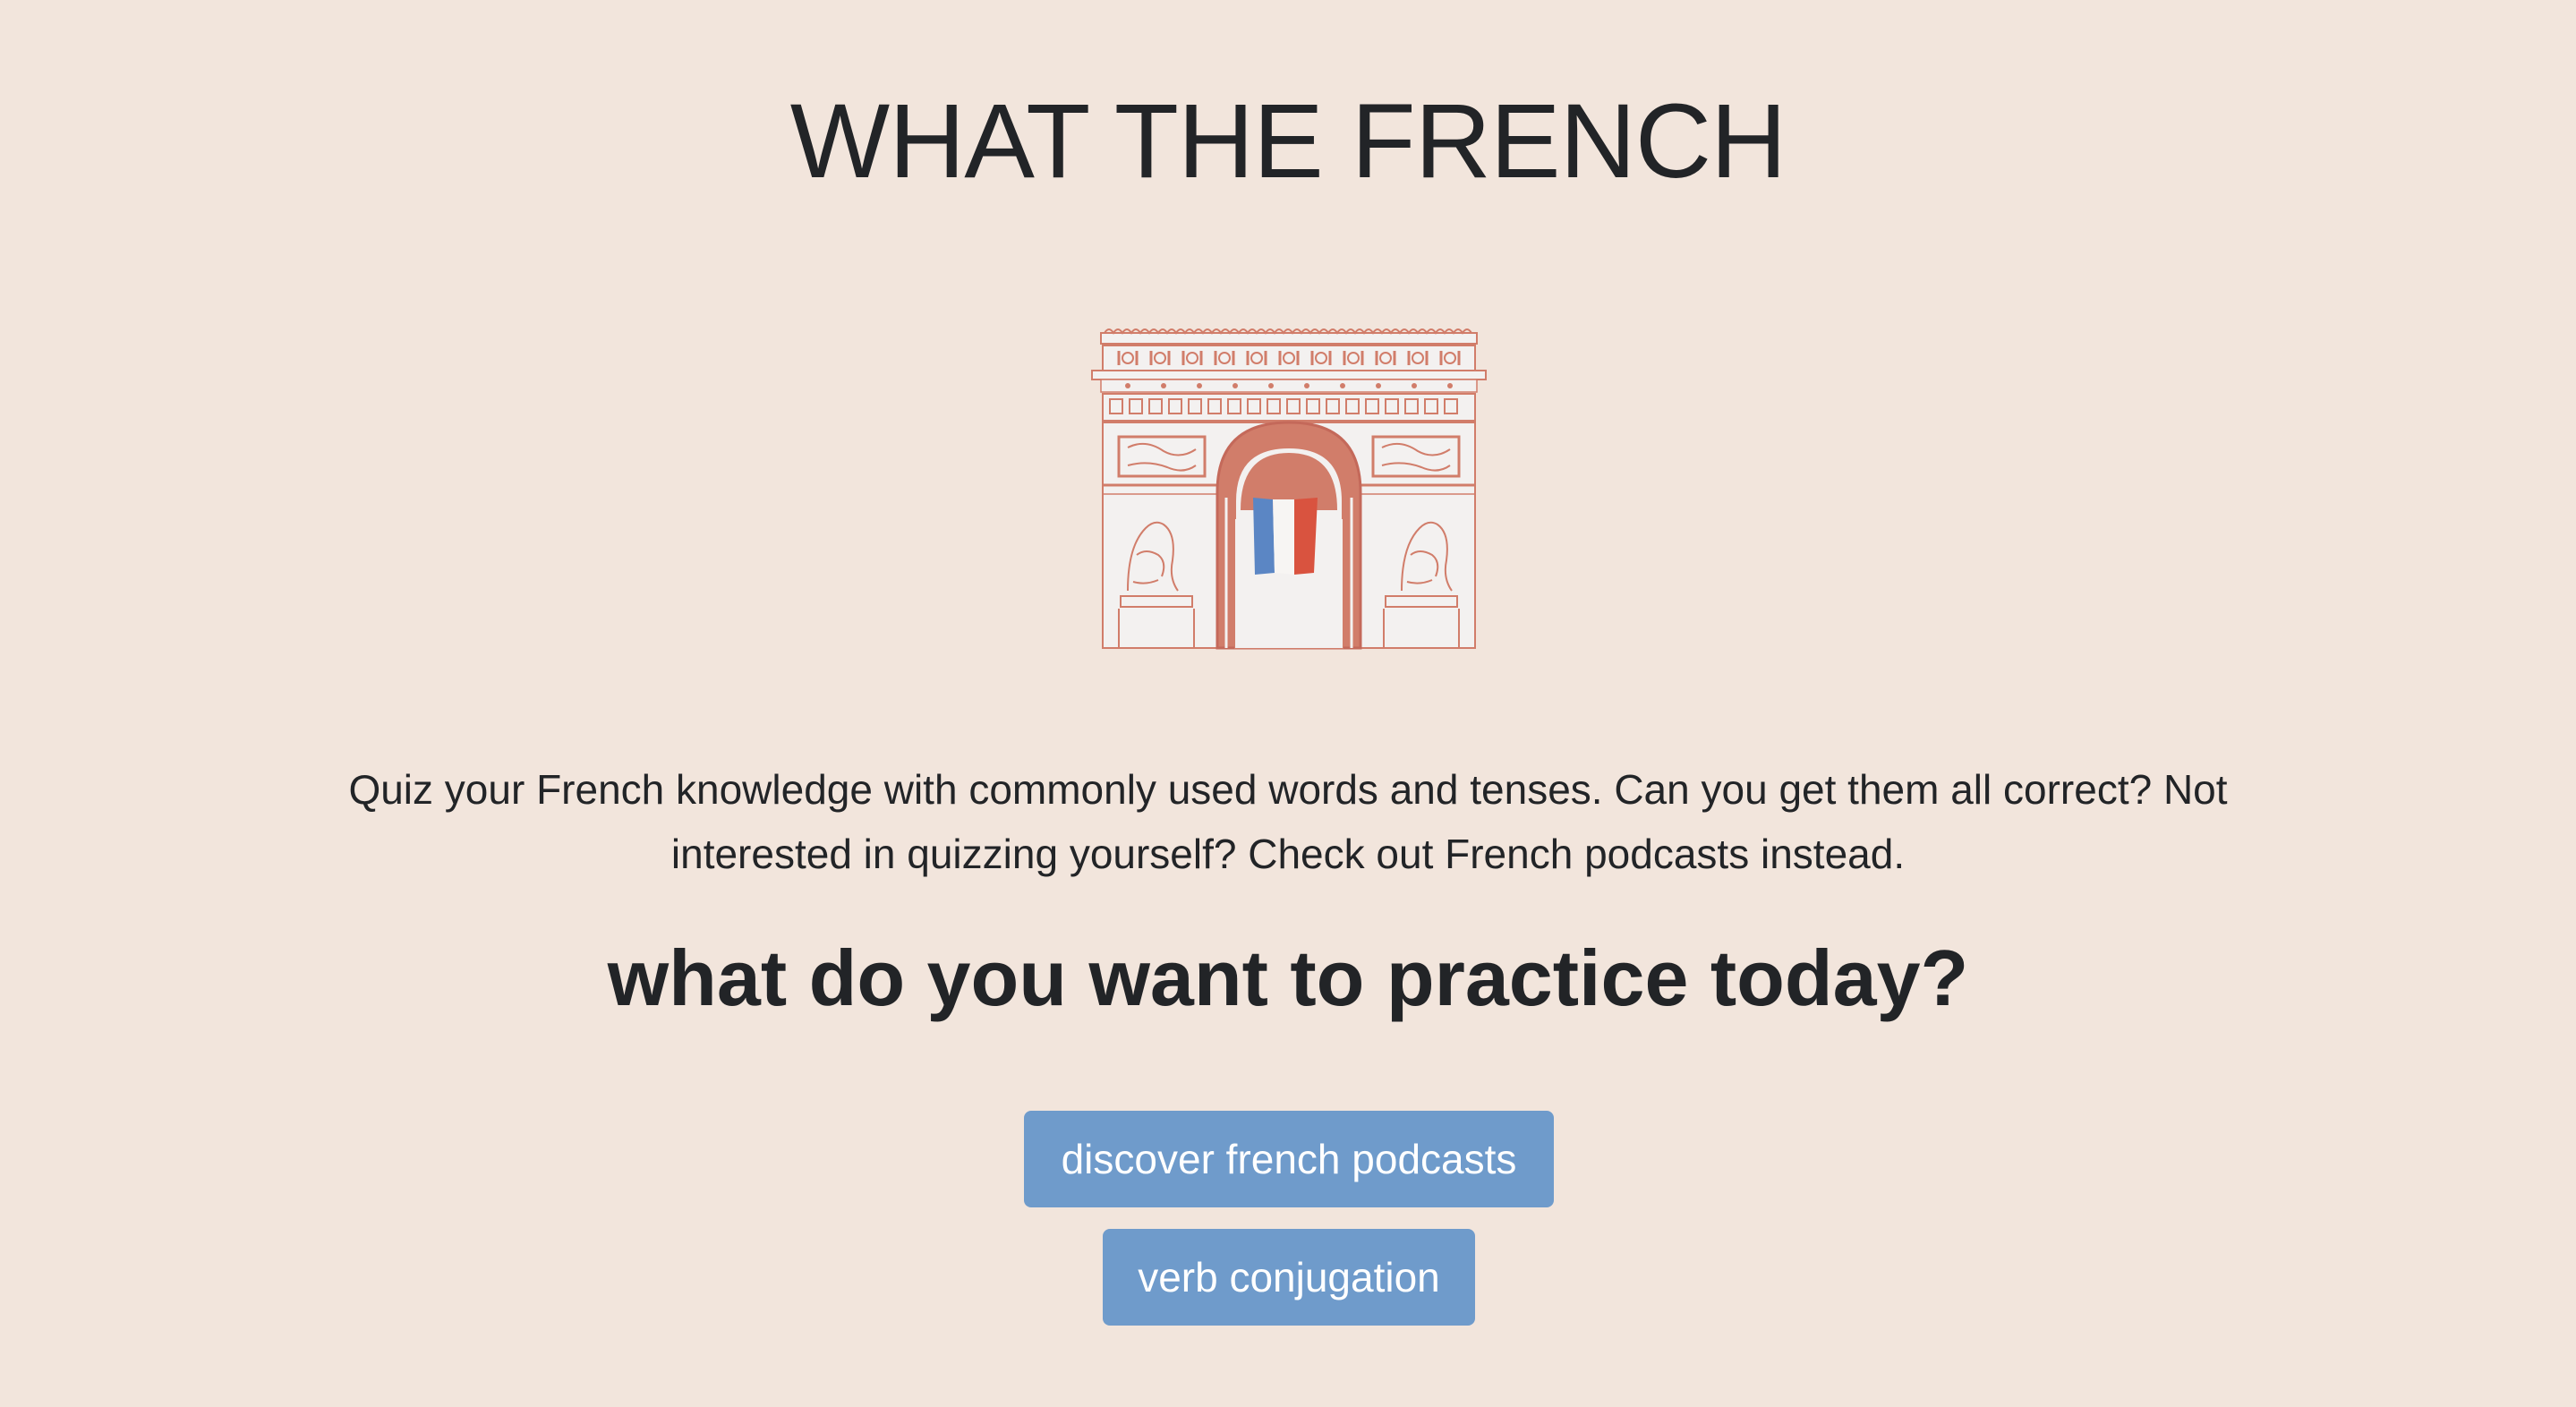 The height and width of the screenshot is (1407, 2576). What do you see at coordinates (1289, 375) in the screenshot?
I see `arc-top-ornament` at bounding box center [1289, 375].